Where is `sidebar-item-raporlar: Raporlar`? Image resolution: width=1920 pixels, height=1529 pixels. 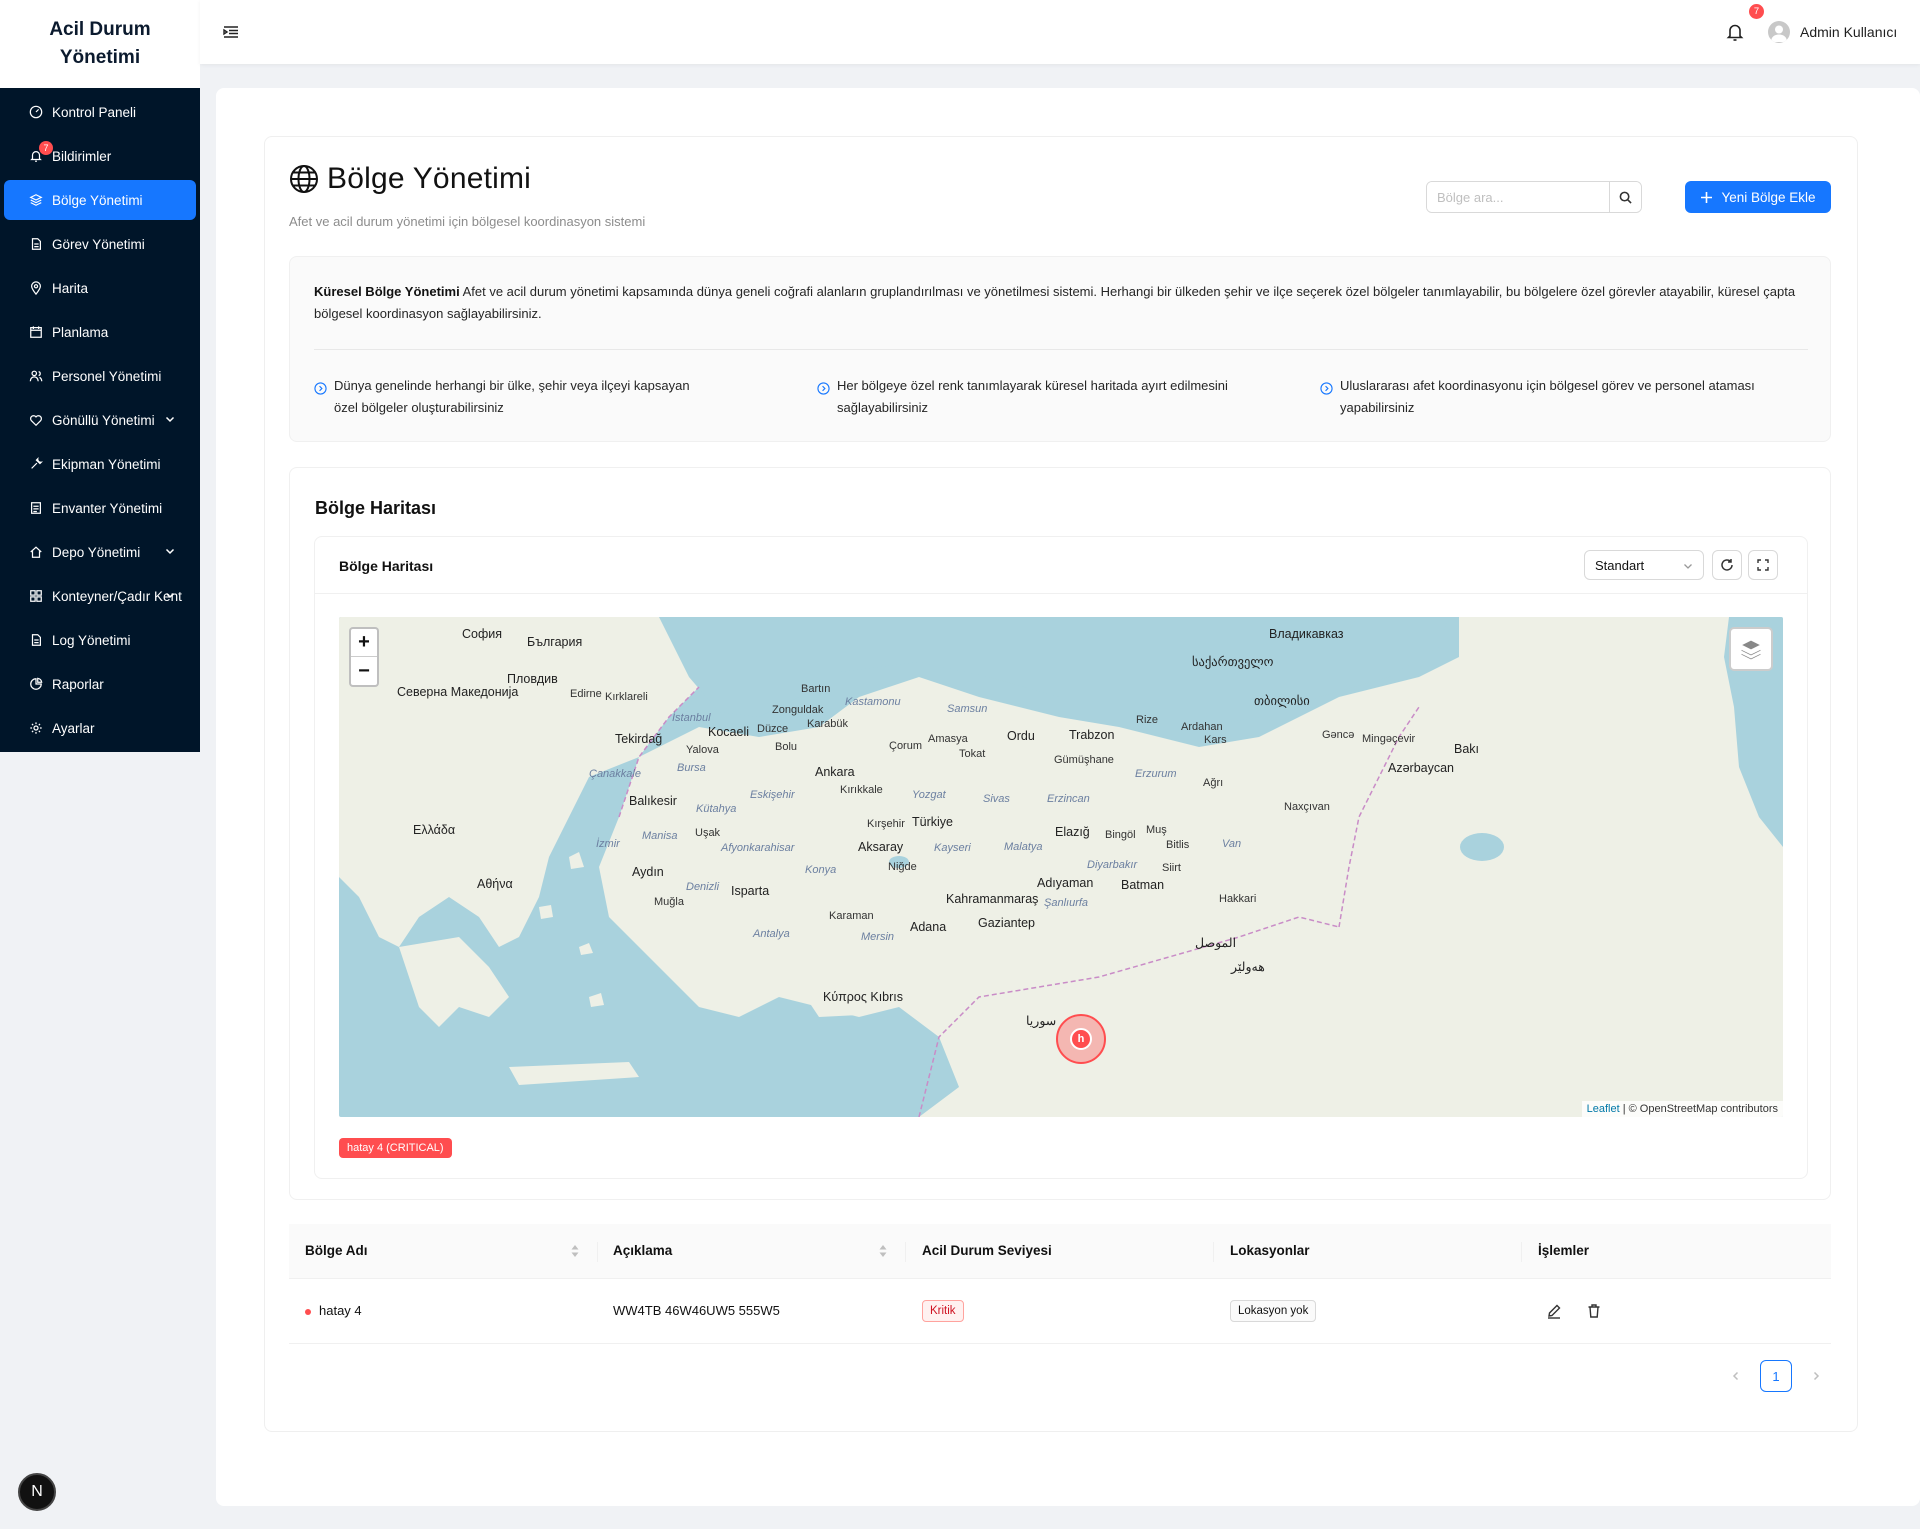 sidebar-item-raporlar: Raporlar is located at coordinates (100, 684).